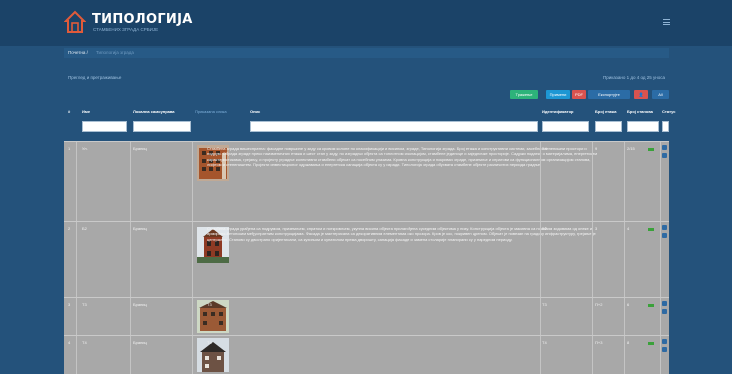 This screenshot has width=732, height=374. Describe the element at coordinates (366, 316) in the screenshot. I see `table-row: 3 Т3 Браниц Т3 Т3 П+2 6` at that location.